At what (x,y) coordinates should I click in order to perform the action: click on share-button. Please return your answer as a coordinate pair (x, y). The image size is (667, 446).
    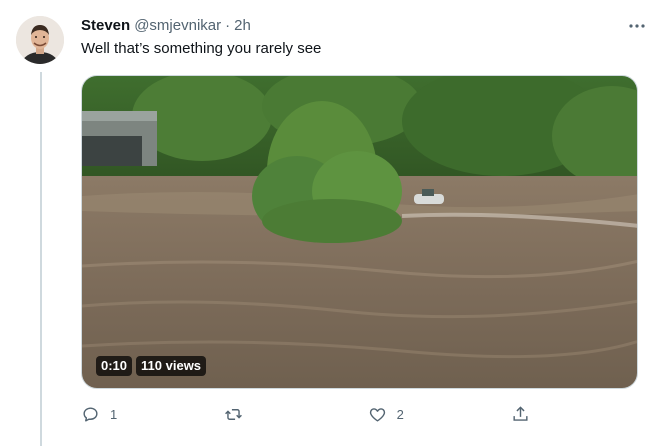
    Looking at the image, I should click on (531, 414).